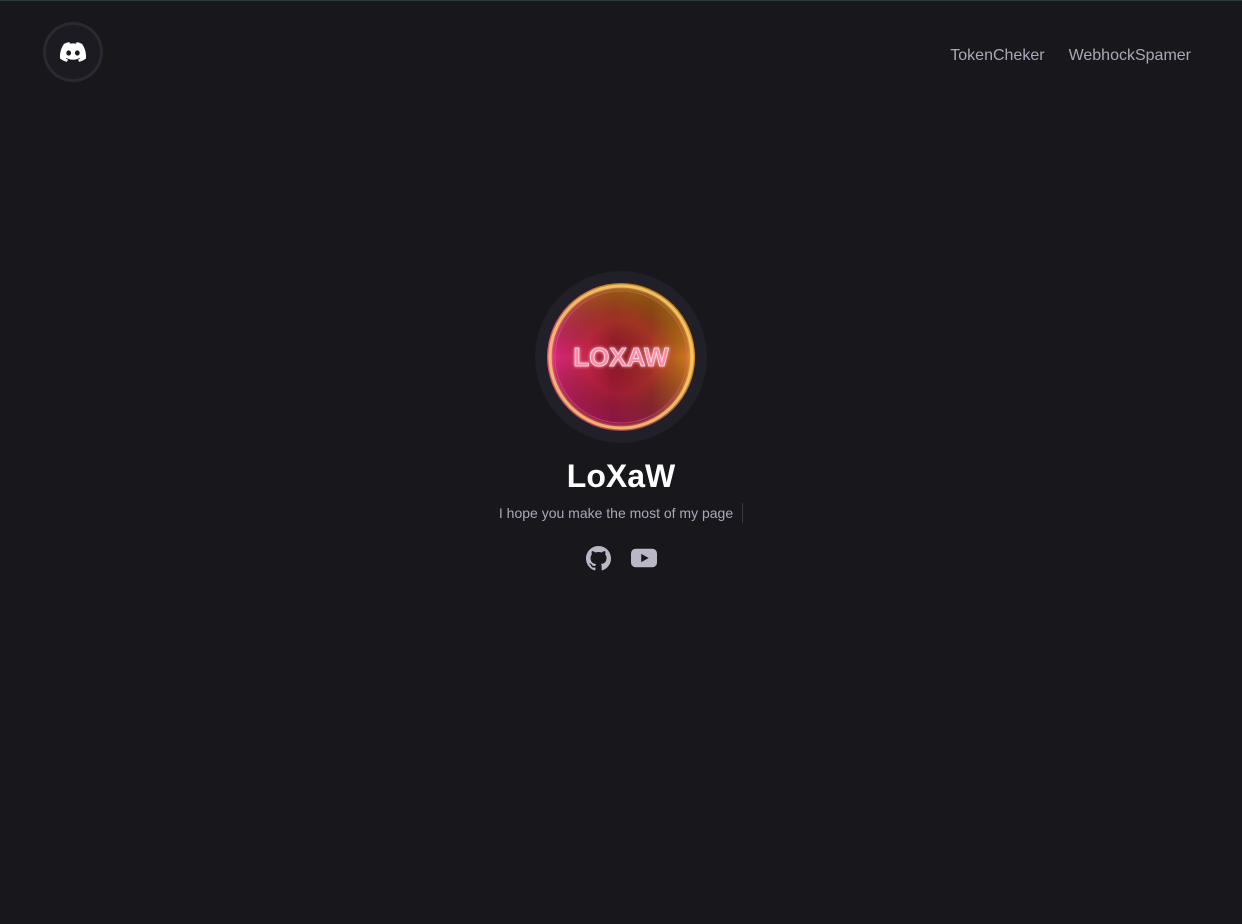 Image resolution: width=1242 pixels, height=924 pixels. I want to click on github-link, so click(598, 558).